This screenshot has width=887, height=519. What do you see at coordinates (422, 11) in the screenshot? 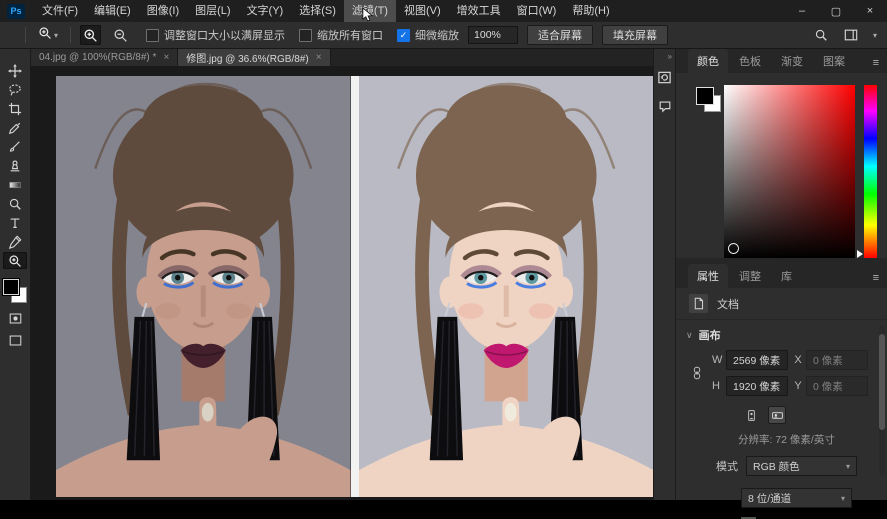
I see `menu-视图(V): 视图(V)` at bounding box center [422, 11].